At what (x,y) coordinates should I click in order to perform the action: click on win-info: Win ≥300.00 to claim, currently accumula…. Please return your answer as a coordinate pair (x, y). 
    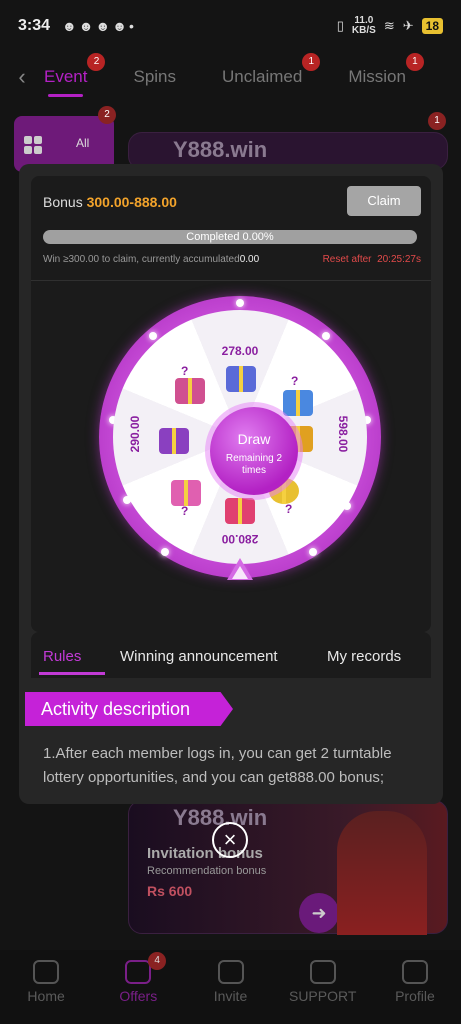
    Looking at the image, I should click on (151, 259).